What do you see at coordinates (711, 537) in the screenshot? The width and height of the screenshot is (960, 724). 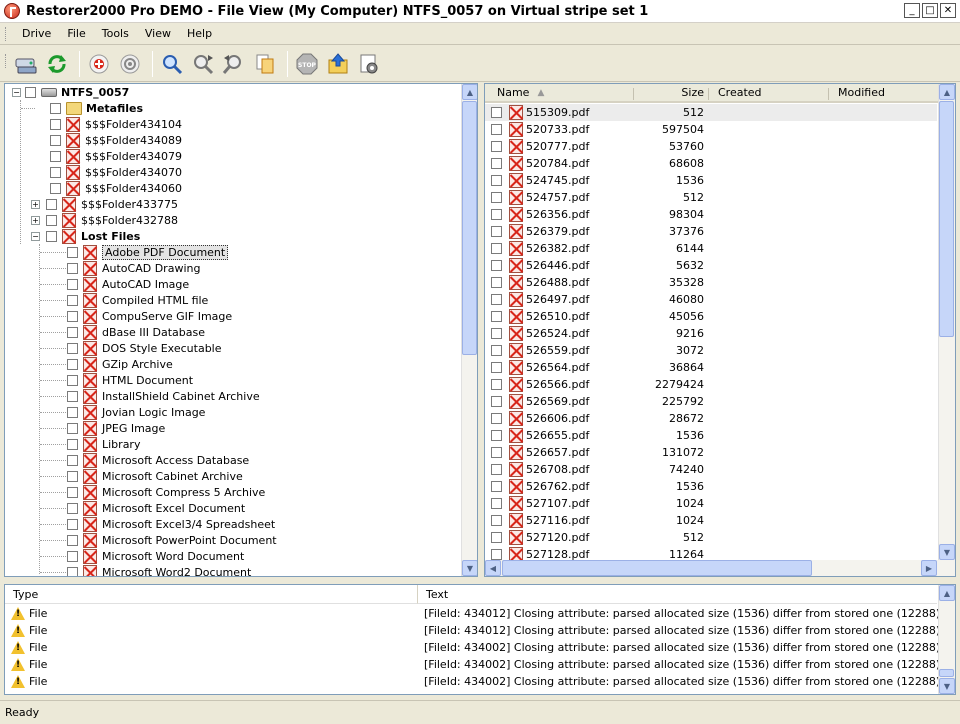 I see `file-row: 527120.pdf 512` at bounding box center [711, 537].